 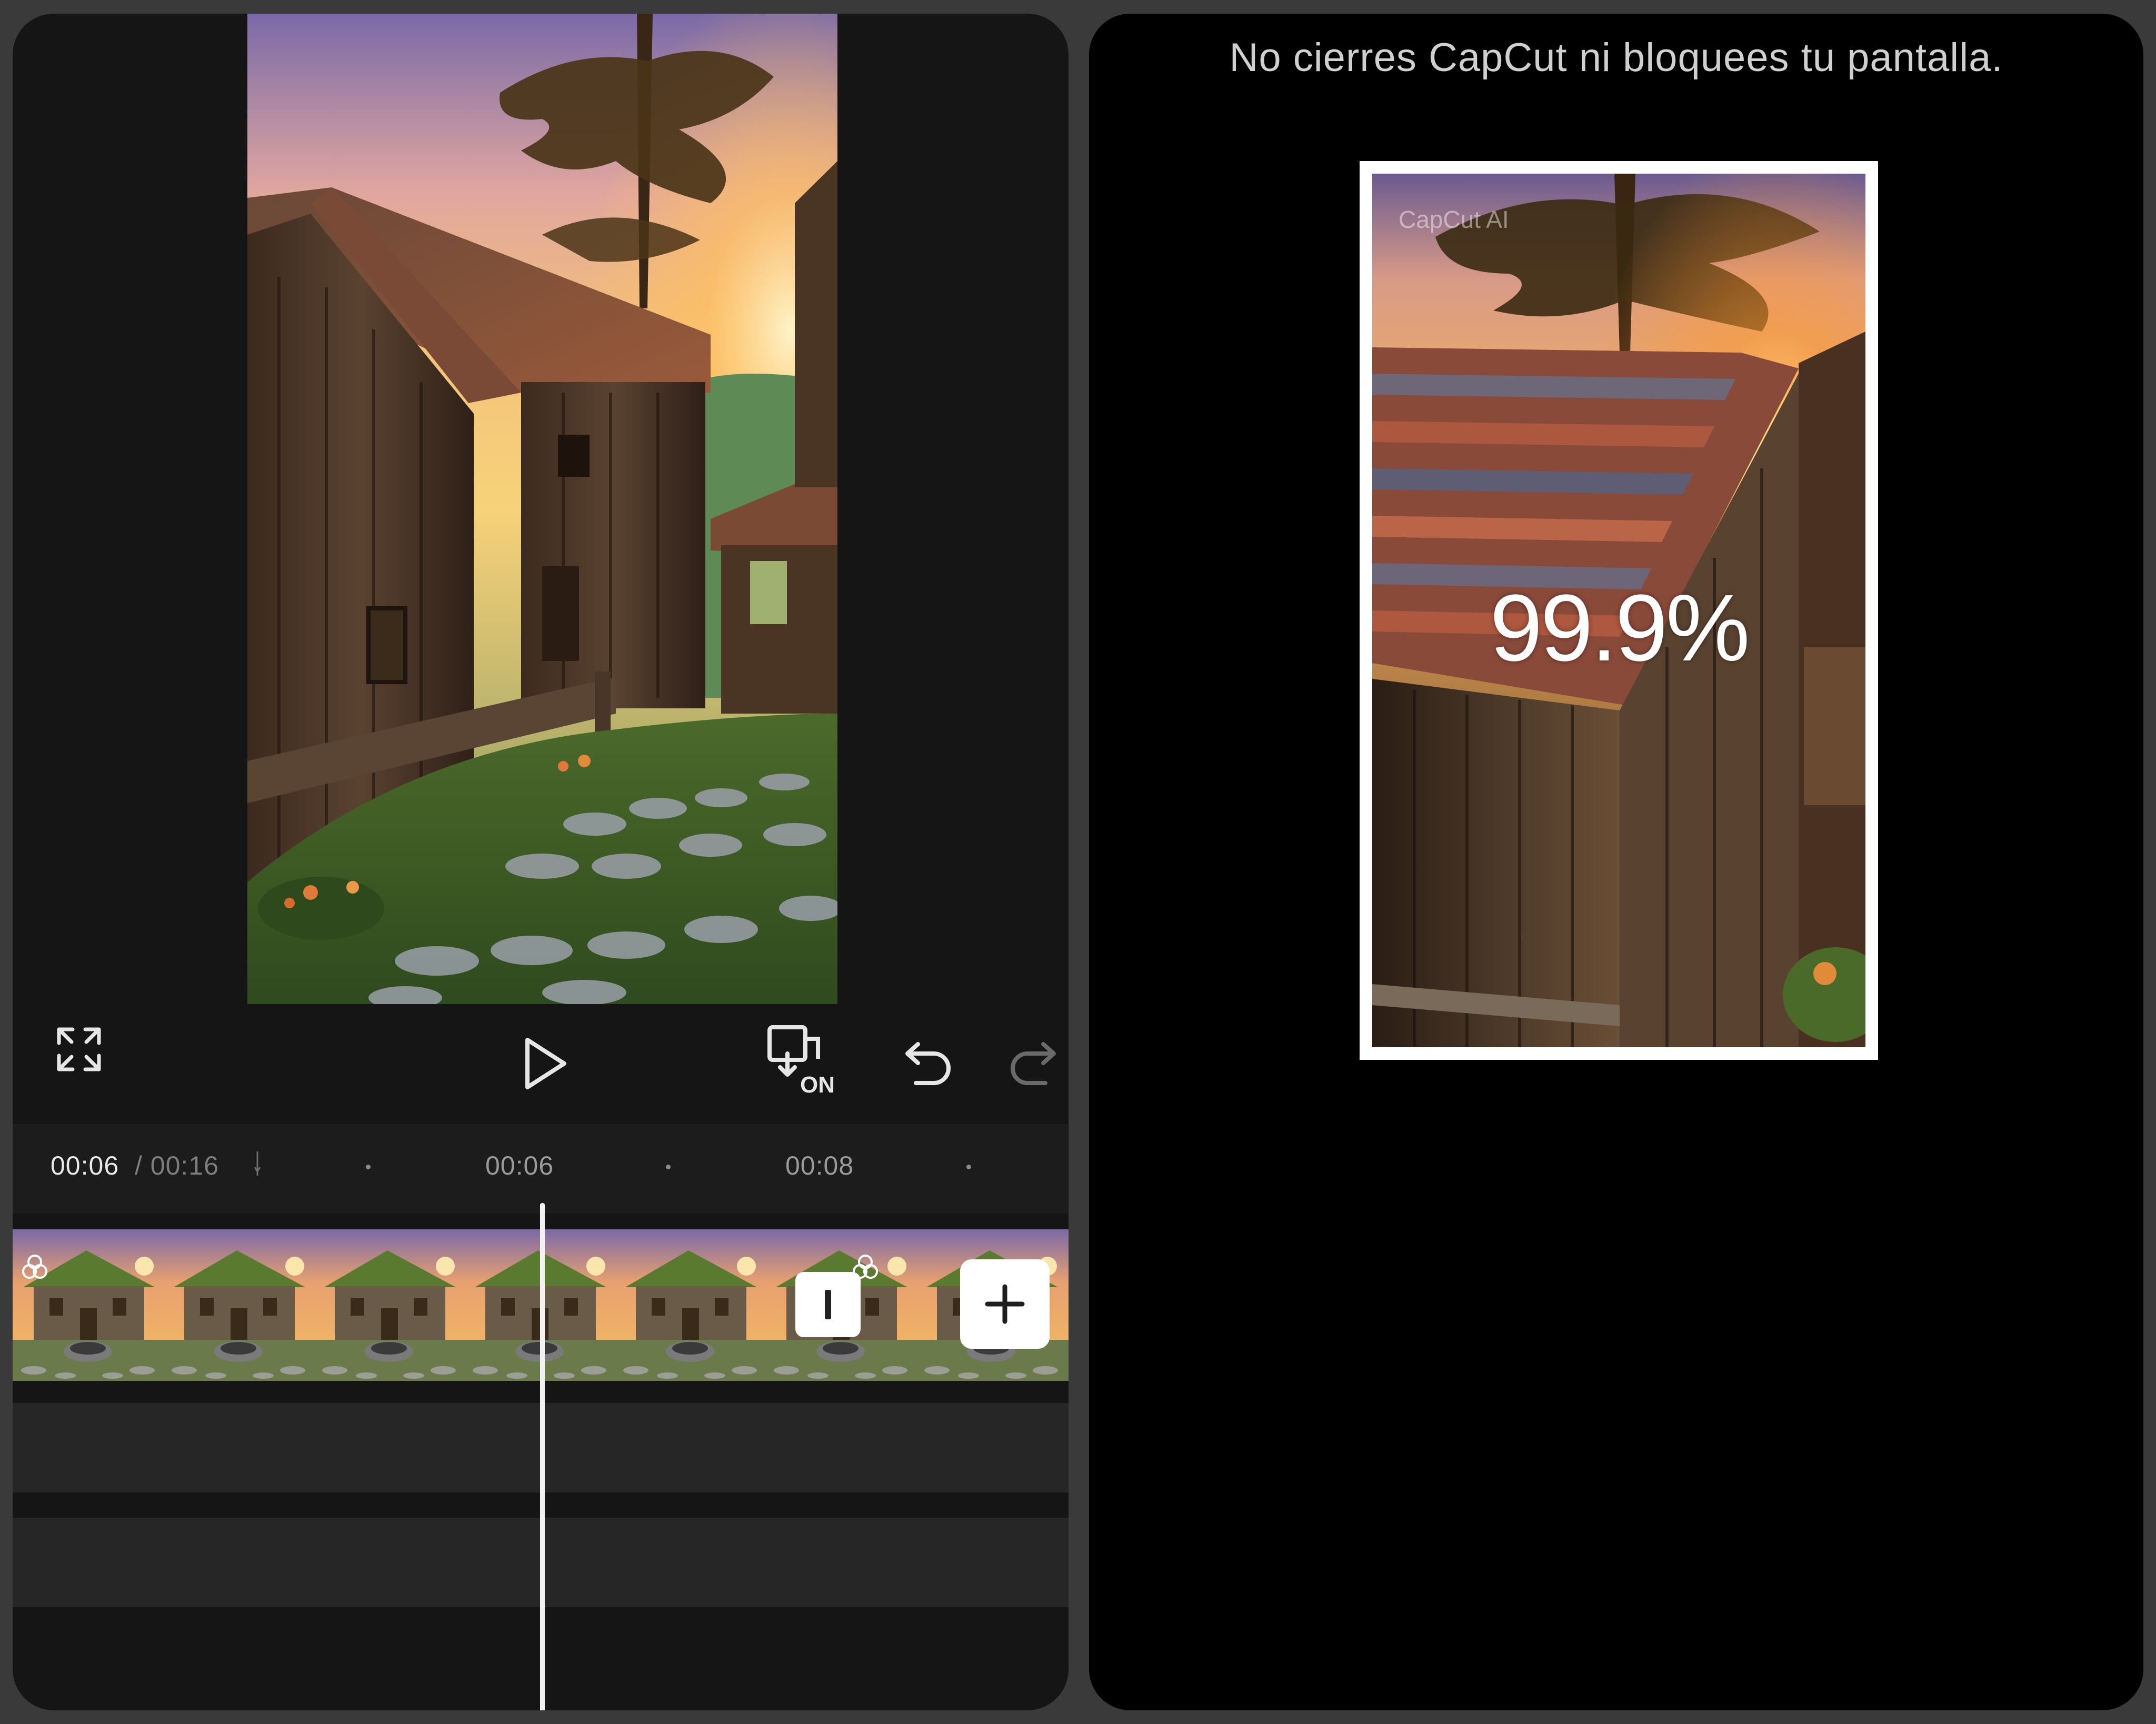 I want to click on export-preview-frame: CapCut AI 99.9%, so click(x=1619, y=610).